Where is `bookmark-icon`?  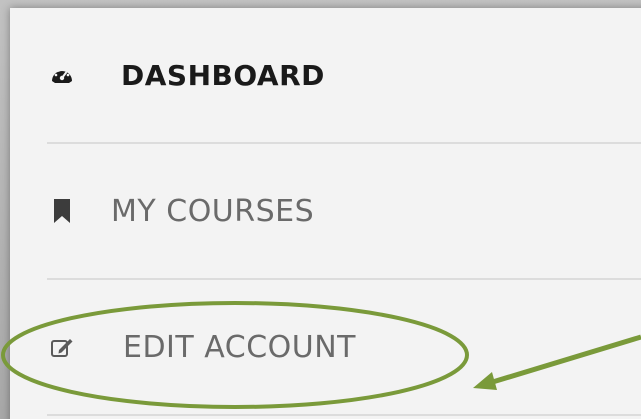 bookmark-icon is located at coordinates (62, 211).